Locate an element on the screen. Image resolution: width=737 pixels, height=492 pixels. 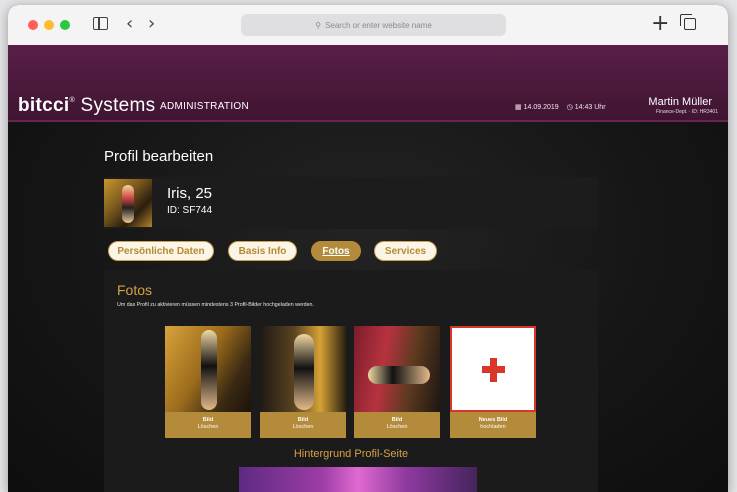
tab-basis-info: Basis Info is located at coordinates (262, 251).